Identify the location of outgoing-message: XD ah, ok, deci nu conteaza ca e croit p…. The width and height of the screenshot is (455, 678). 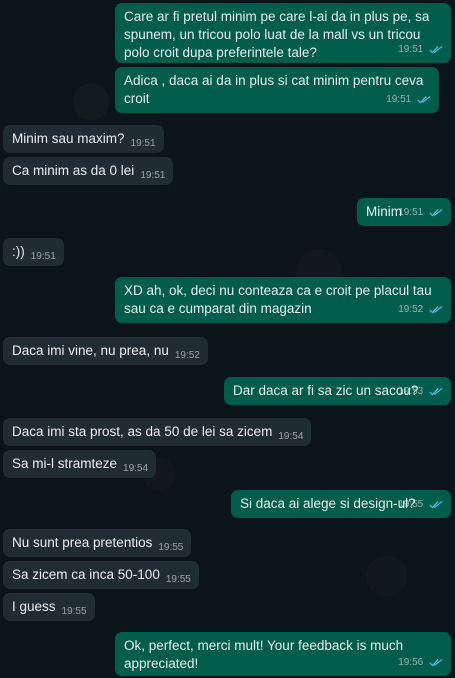
(283, 300).